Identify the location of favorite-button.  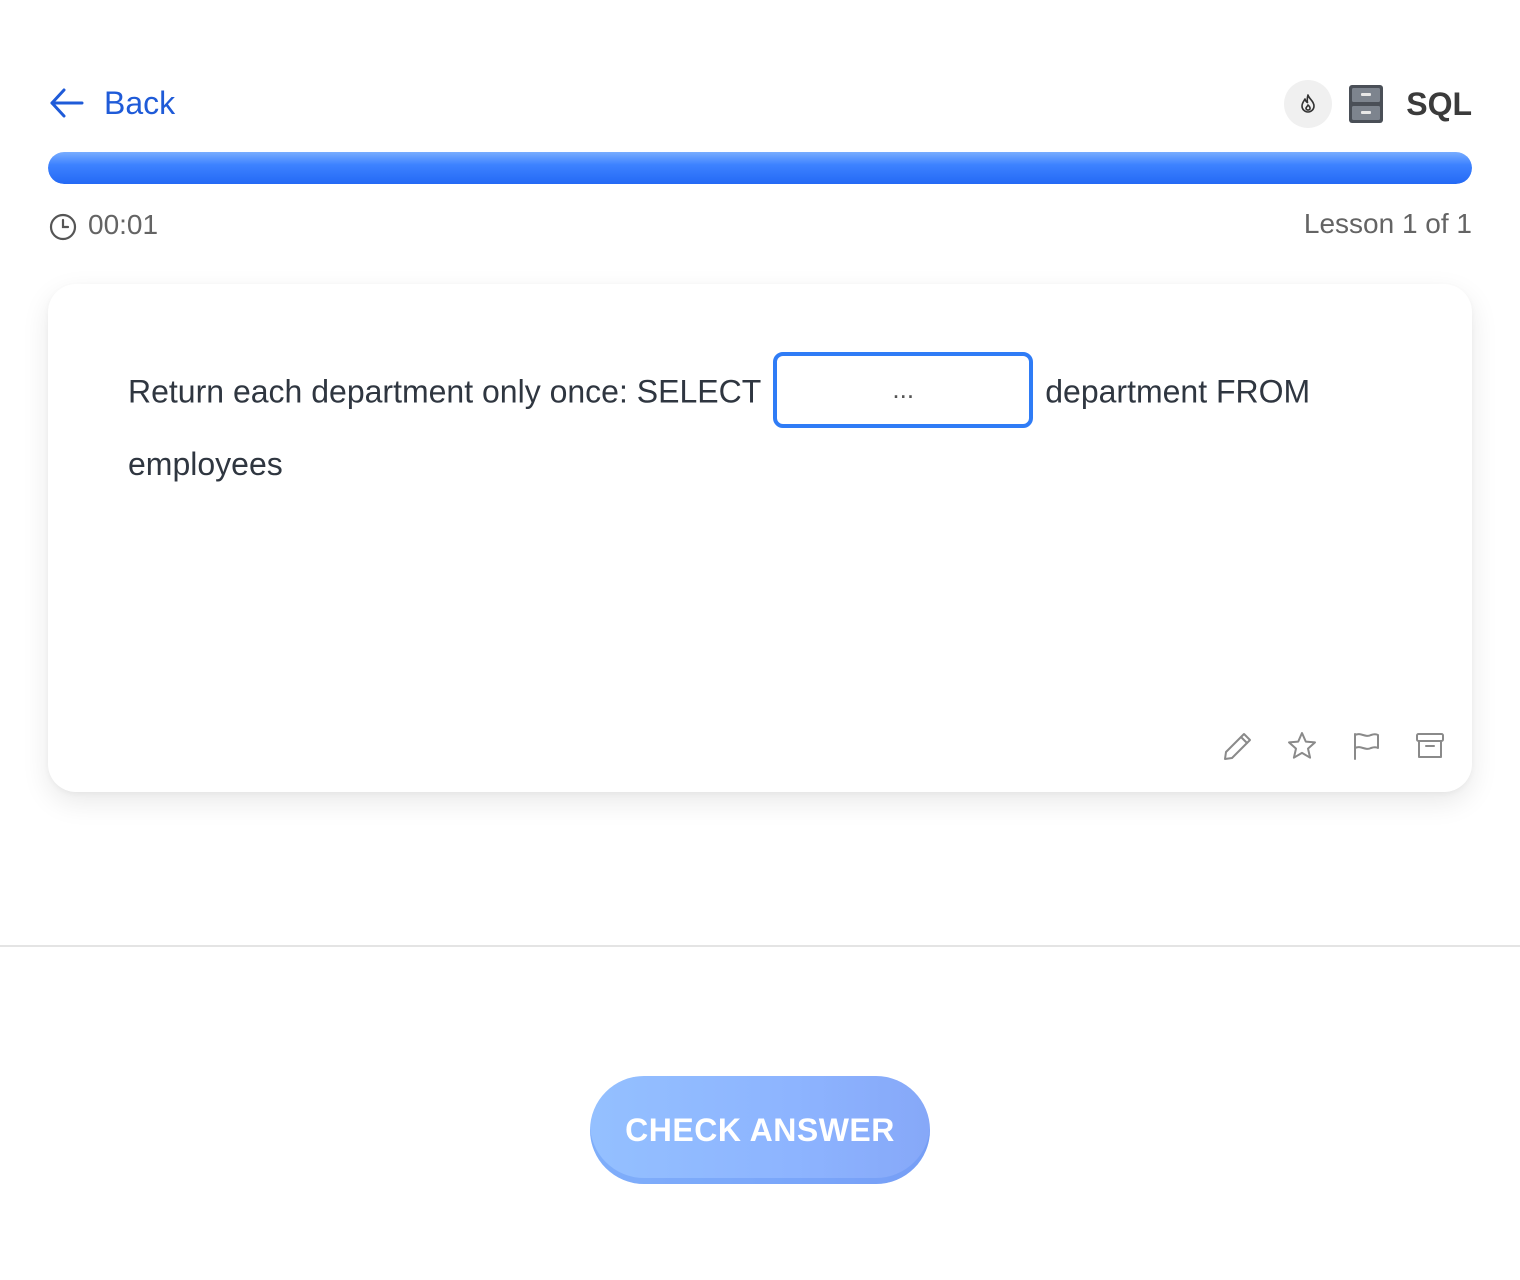
(1302, 746).